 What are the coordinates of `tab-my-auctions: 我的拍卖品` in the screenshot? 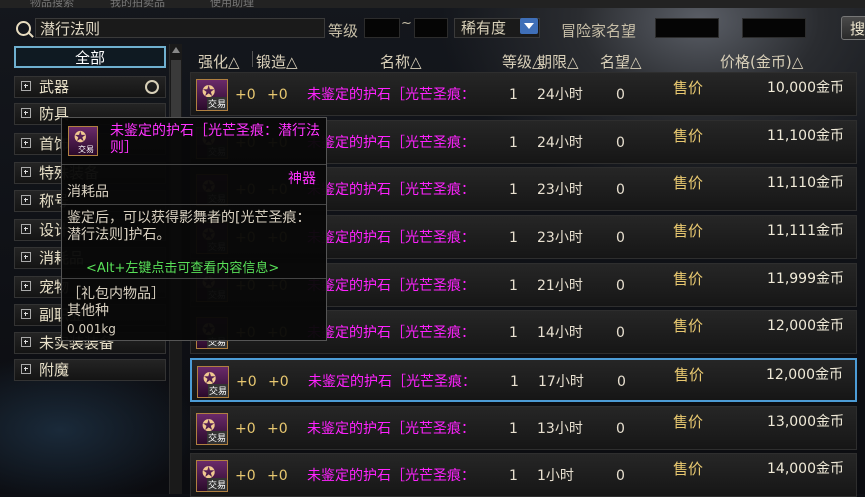 It's located at (137, 5).